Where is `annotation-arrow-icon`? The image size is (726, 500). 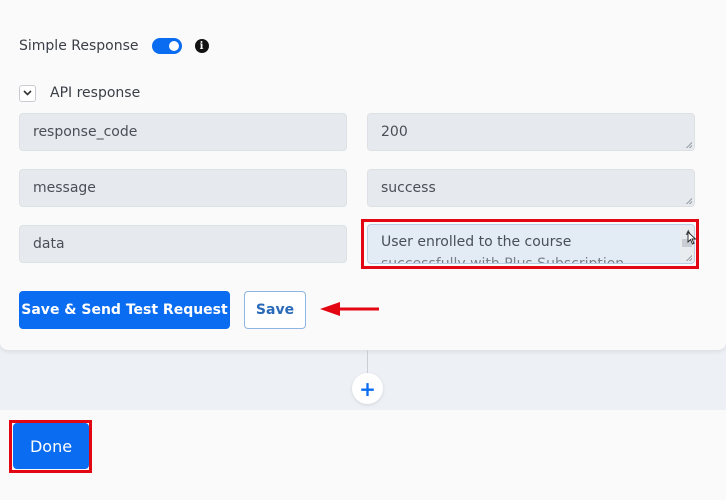 annotation-arrow-icon is located at coordinates (349, 309).